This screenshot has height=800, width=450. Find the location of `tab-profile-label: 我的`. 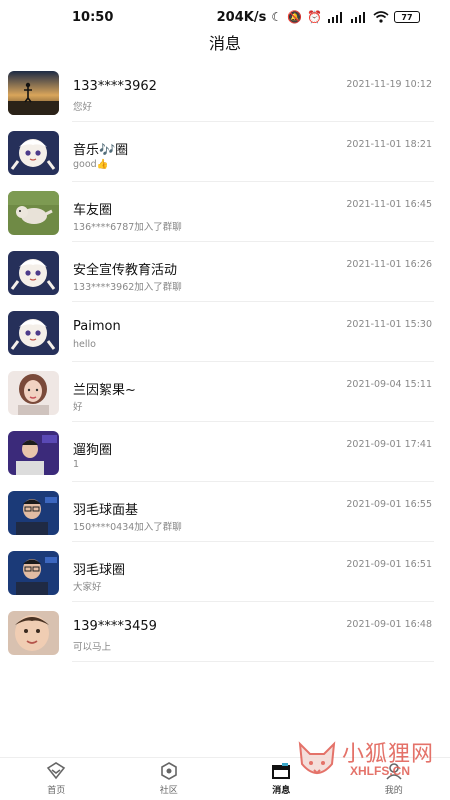

tab-profile-label: 我的 is located at coordinates (393, 791).